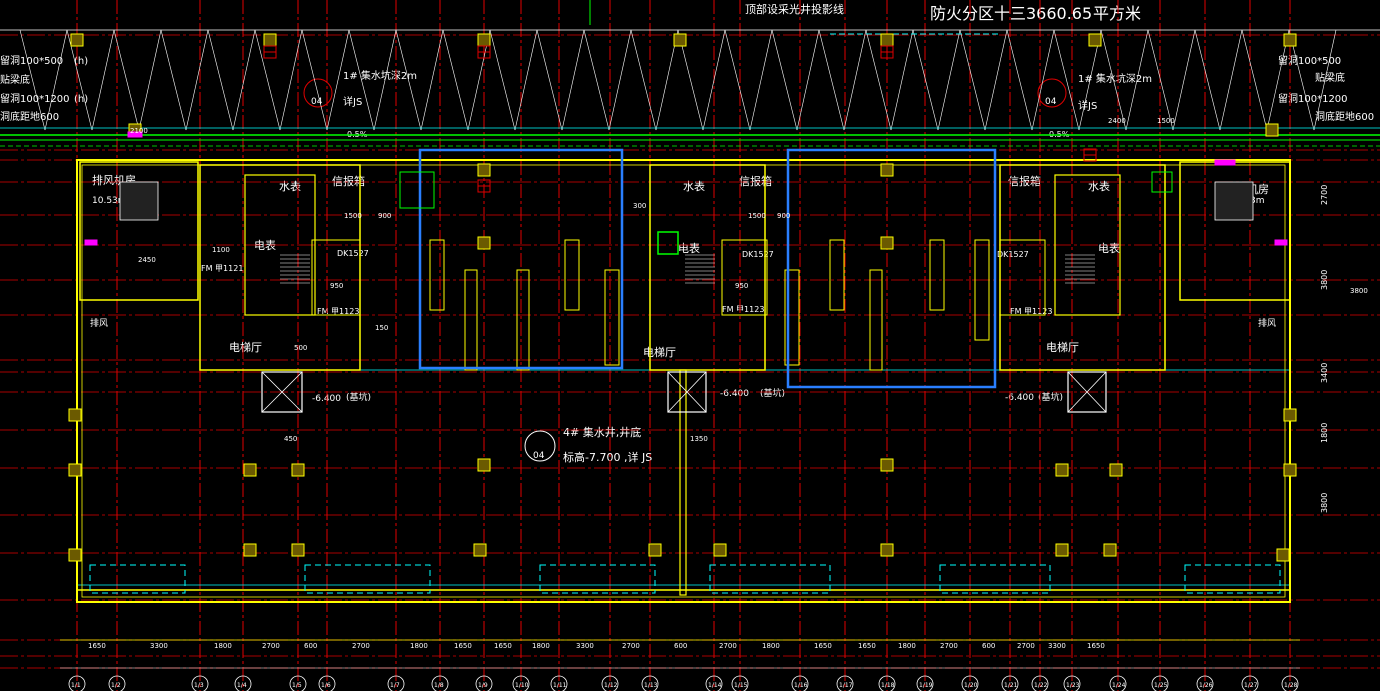  What do you see at coordinates (222, 268) in the screenshot?
I see `fm2-left: FM 甲1121` at bounding box center [222, 268].